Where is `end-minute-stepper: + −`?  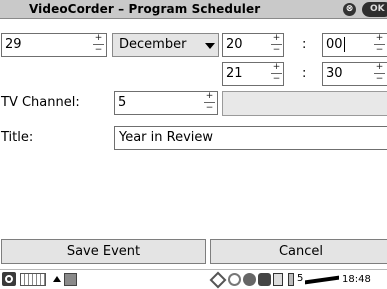
end-minute-stepper: + − is located at coordinates (379, 74).